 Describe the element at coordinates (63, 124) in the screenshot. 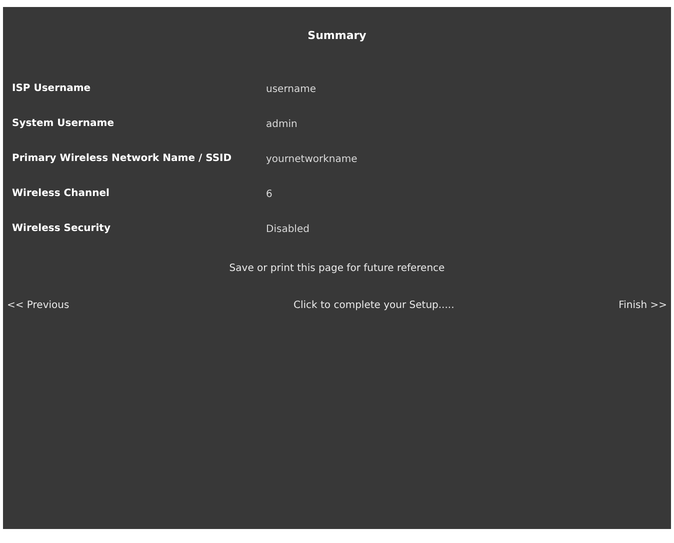

I see `field-label: System Username` at that location.